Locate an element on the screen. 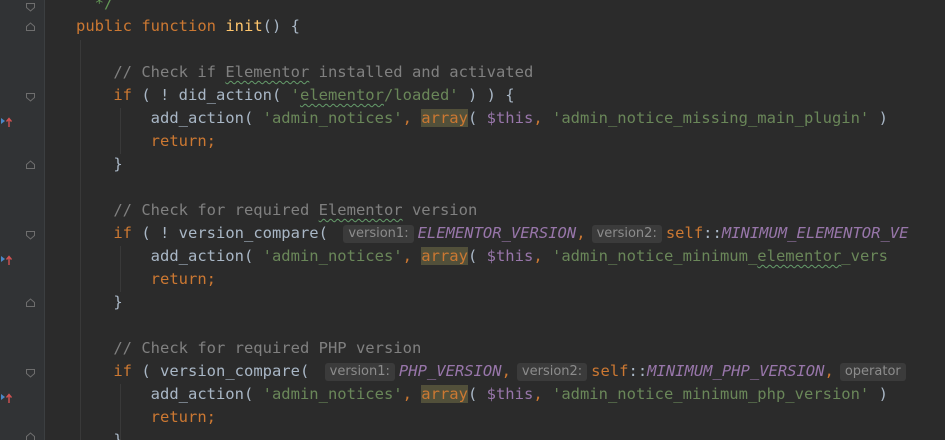 The image size is (945, 440). brace: } is located at coordinates (118, 164).